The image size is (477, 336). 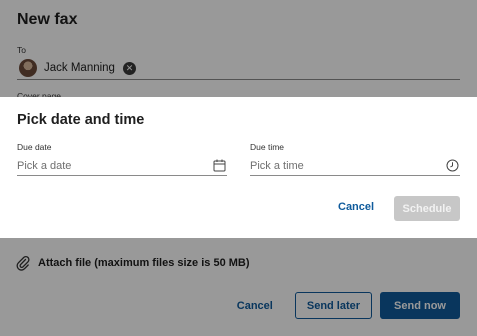 I want to click on dialog-cancel-button: Cancel, so click(x=356, y=207).